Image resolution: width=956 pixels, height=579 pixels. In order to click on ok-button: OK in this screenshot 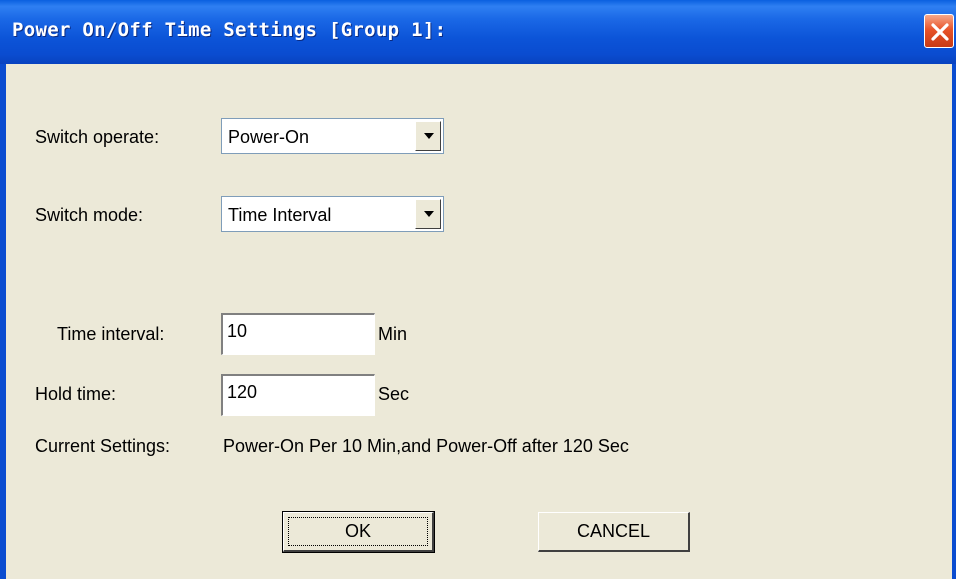, I will do `click(358, 532)`.